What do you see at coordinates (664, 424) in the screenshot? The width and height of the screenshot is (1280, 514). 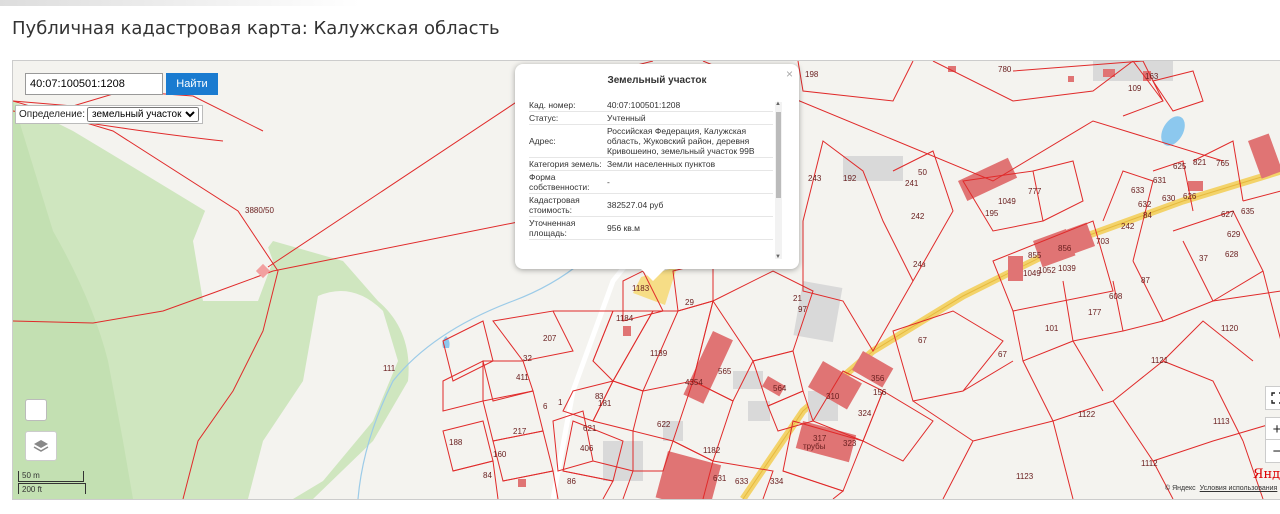 I see `parcel-label: 622` at bounding box center [664, 424].